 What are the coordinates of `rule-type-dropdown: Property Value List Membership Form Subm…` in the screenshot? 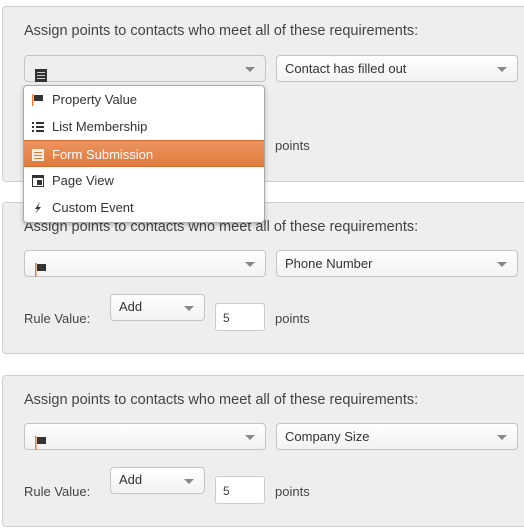 It's located at (144, 154).